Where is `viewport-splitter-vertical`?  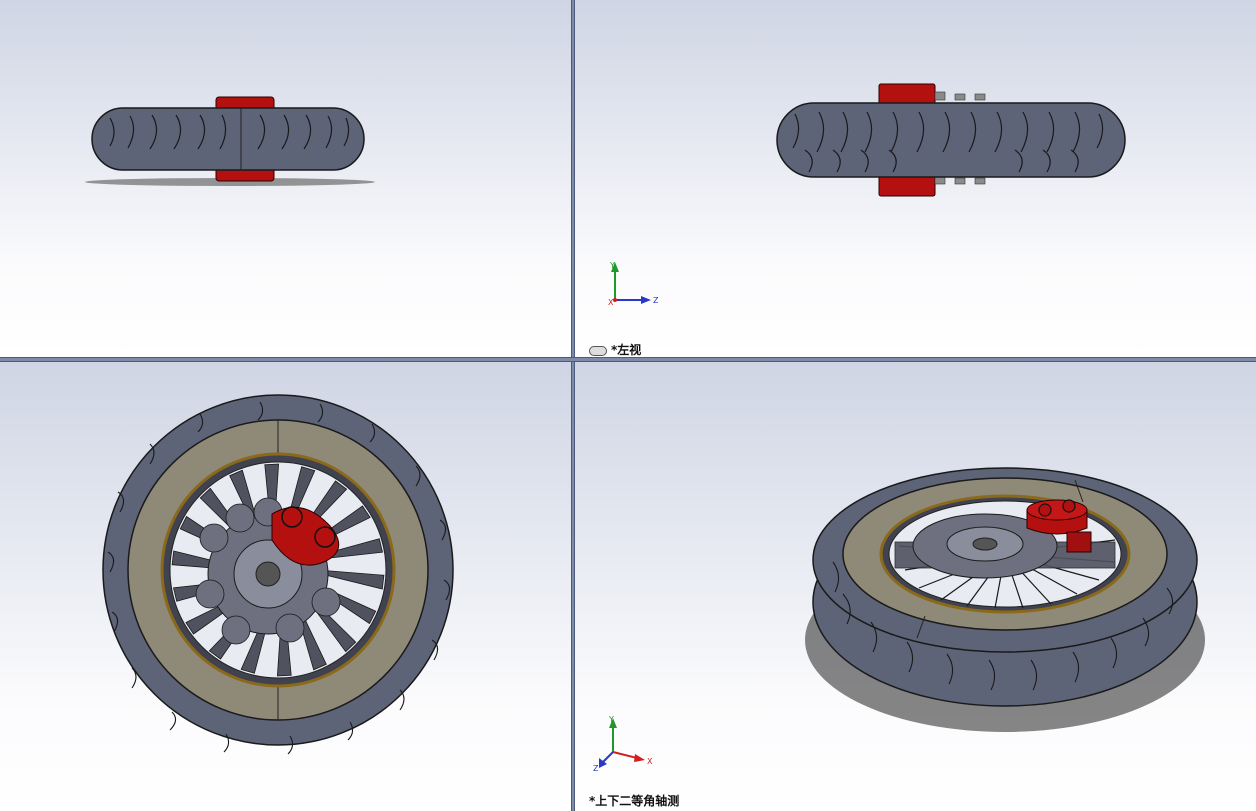
viewport-splitter-vertical is located at coordinates (573, 405).